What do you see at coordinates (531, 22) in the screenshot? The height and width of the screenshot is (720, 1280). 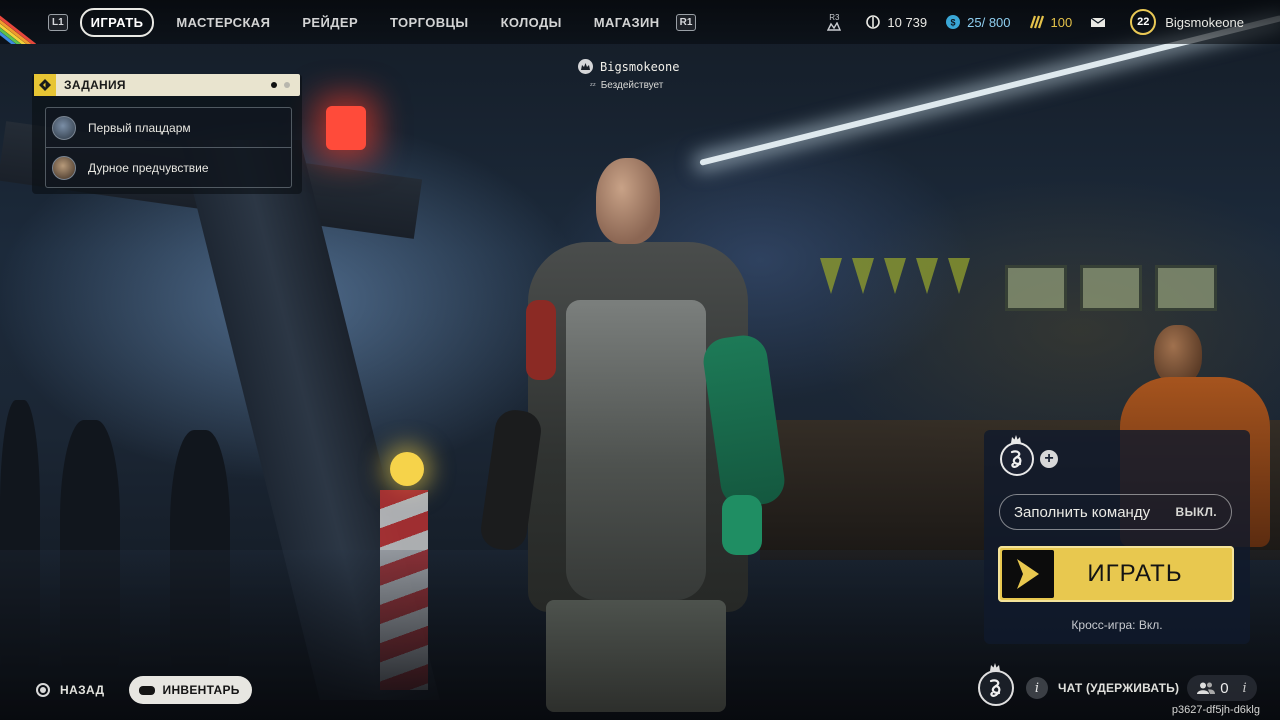 I see `tab-decks: КОЛОДЫ` at bounding box center [531, 22].